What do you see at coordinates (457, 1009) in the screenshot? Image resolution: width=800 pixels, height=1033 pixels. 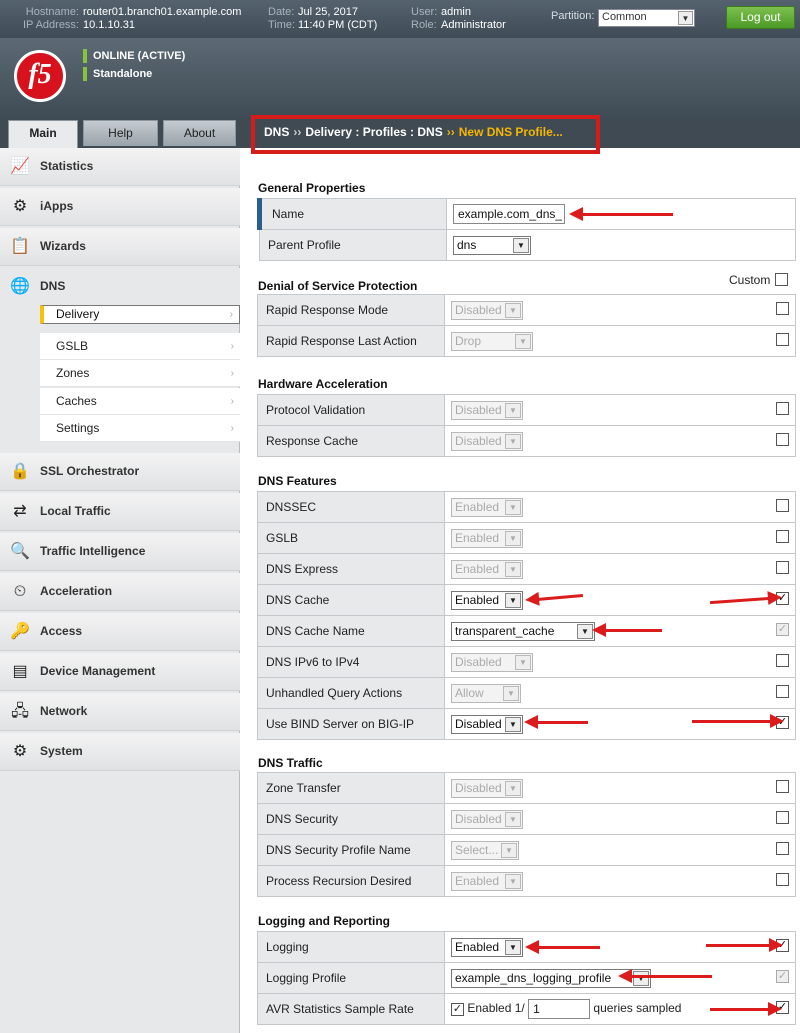 I see `avr-enabled-checkbox: ✓` at bounding box center [457, 1009].